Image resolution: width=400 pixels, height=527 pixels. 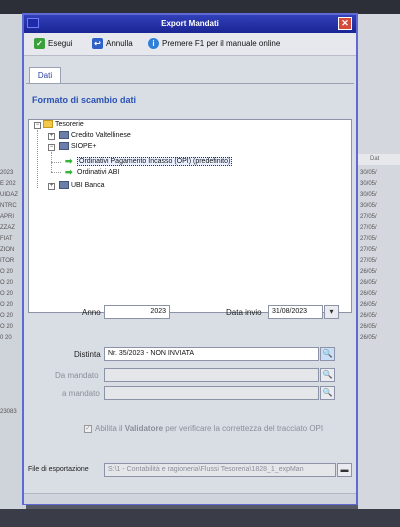 I want to click on tree-node-root: Tesorerie, so click(x=63, y=125).